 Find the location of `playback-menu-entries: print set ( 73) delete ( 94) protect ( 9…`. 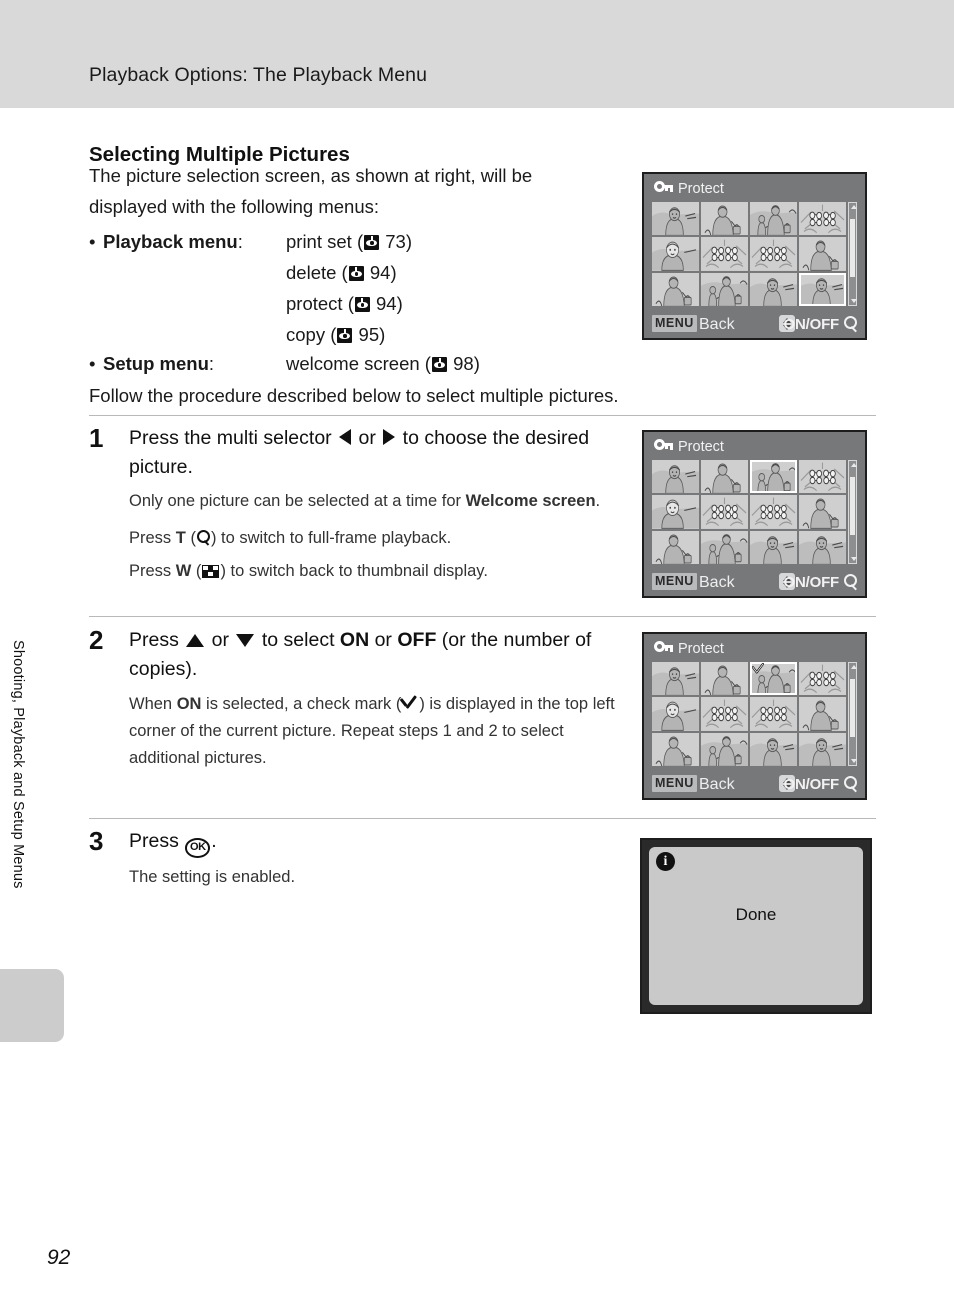

playback-menu-entries: print set ( 73) delete ( 94) protect ( 9… is located at coordinates (349, 288).